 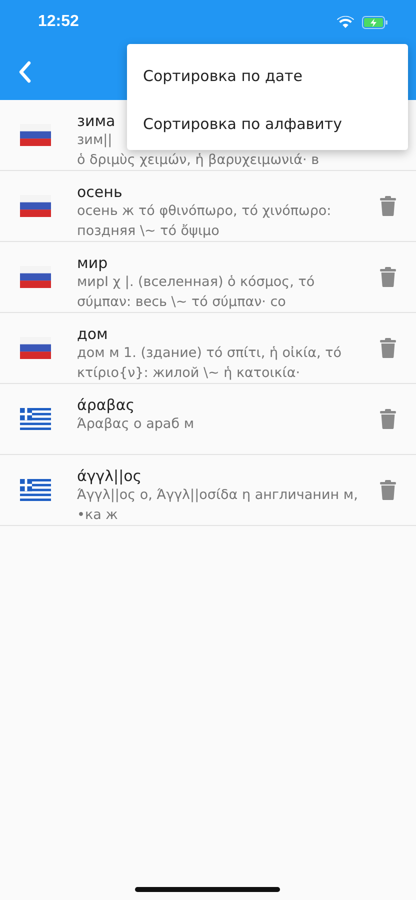 I want to click on entry-word: зима, so click(x=96, y=121).